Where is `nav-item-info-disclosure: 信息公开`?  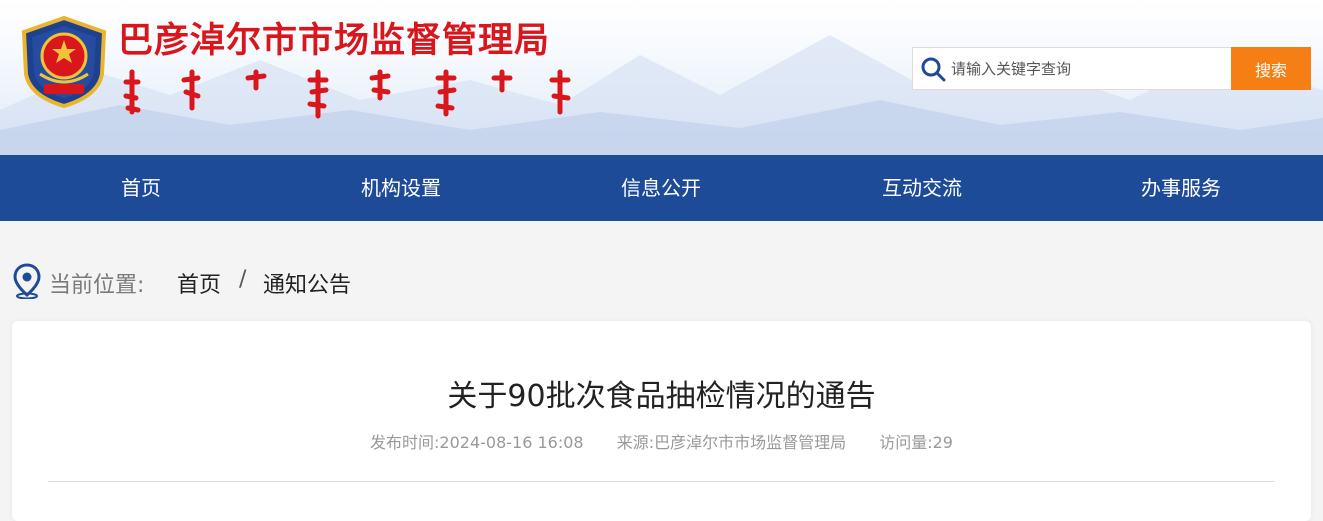 nav-item-info-disclosure: 信息公开 is located at coordinates (661, 188).